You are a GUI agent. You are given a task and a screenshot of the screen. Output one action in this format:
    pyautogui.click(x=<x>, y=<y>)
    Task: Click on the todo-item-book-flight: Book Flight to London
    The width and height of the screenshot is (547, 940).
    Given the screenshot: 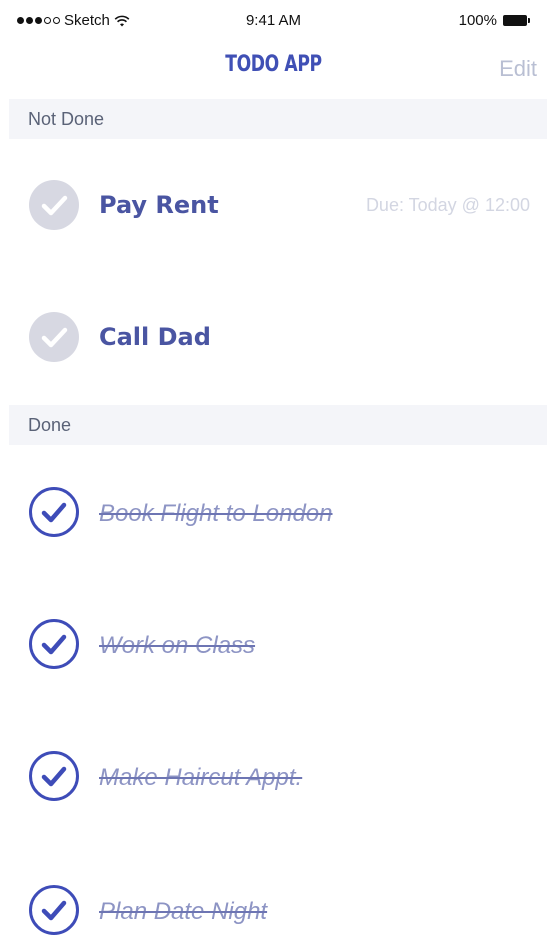 What is the action you would take?
    pyautogui.click(x=273, y=512)
    